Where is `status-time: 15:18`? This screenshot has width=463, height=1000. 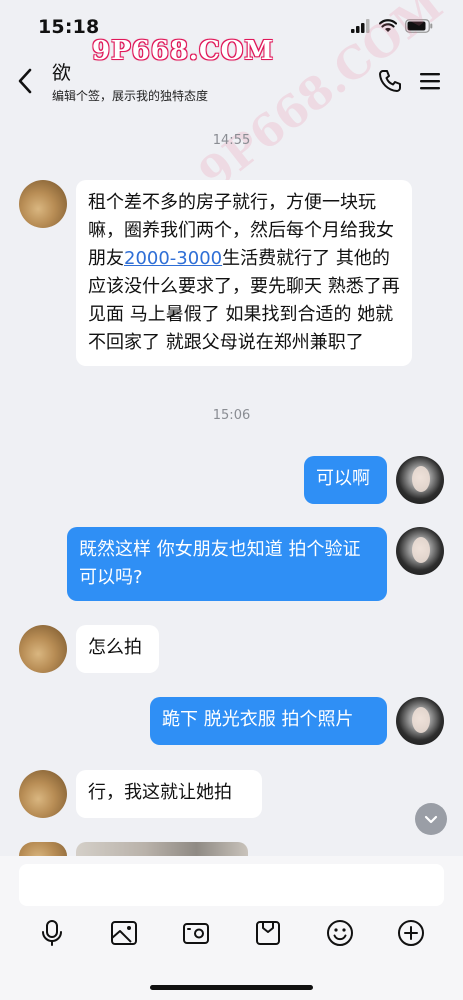 status-time: 15:18 is located at coordinates (69, 27).